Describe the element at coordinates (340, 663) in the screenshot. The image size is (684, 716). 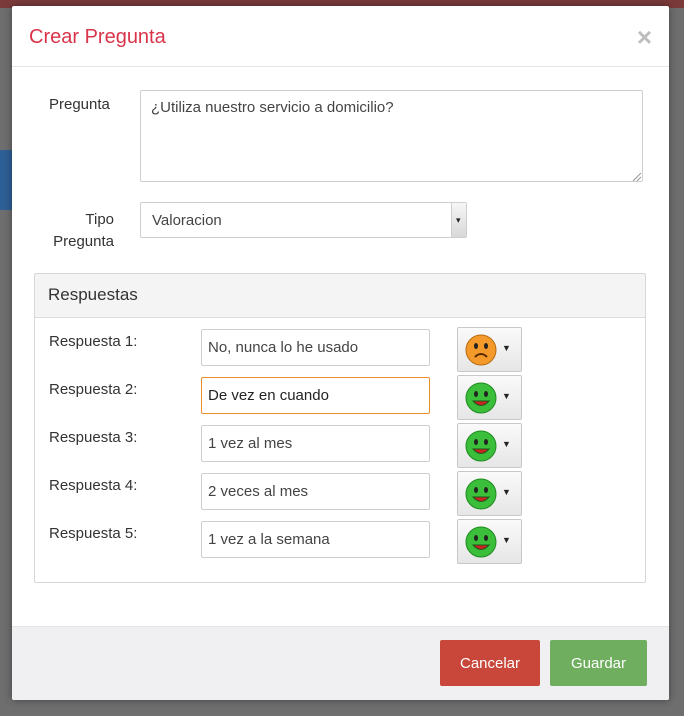
I see `modal-footer: Cancelar Guardar` at that location.